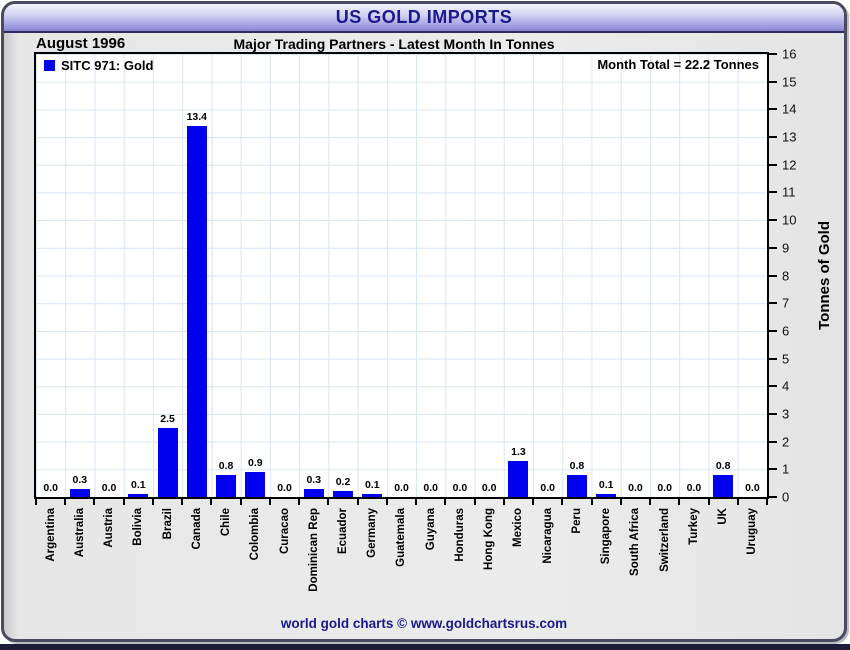 The height and width of the screenshot is (650, 850). I want to click on y-tick-label: 5, so click(786, 359).